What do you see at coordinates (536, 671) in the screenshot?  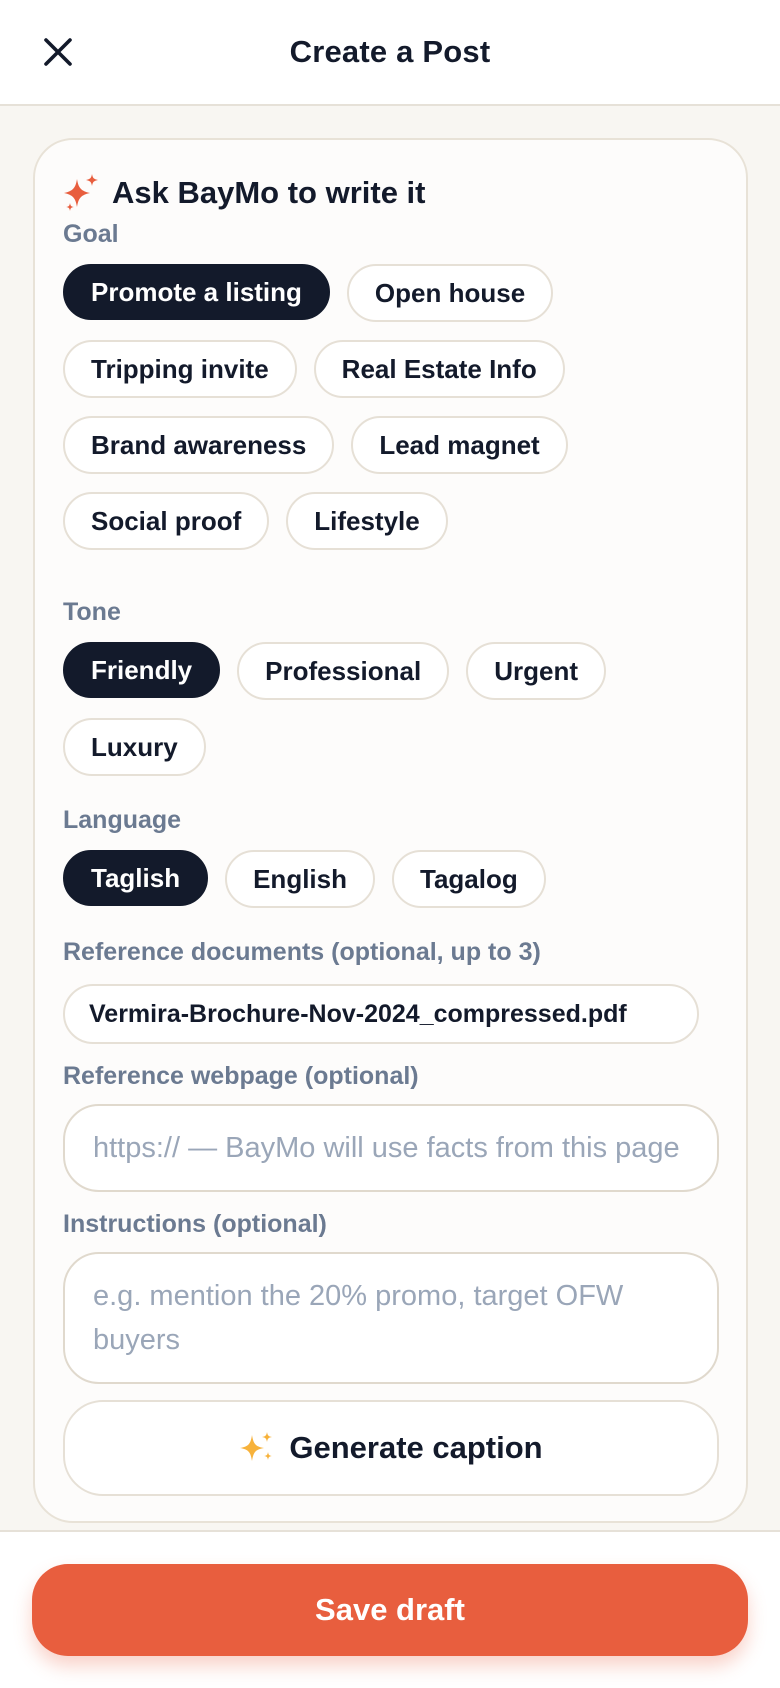 I see `tone-chip-urgent: Urgent` at bounding box center [536, 671].